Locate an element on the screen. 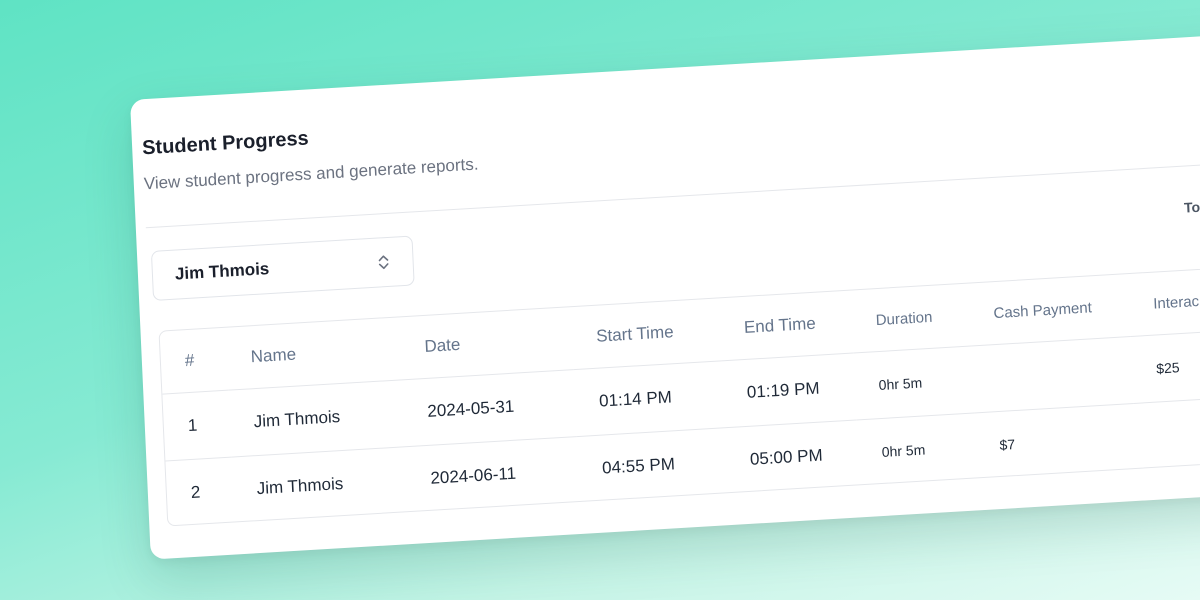 This screenshot has width=1200, height=600. row-interac-payment: $25 is located at coordinates (1165, 364).